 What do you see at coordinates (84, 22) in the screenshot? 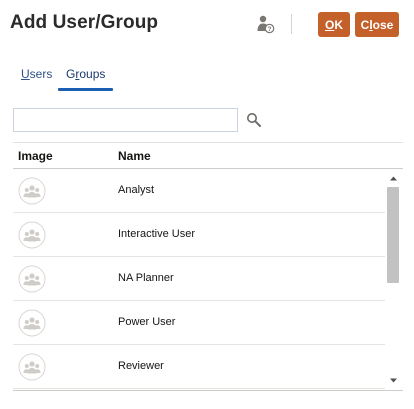
I see `dialog-title: Add User/Group` at bounding box center [84, 22].